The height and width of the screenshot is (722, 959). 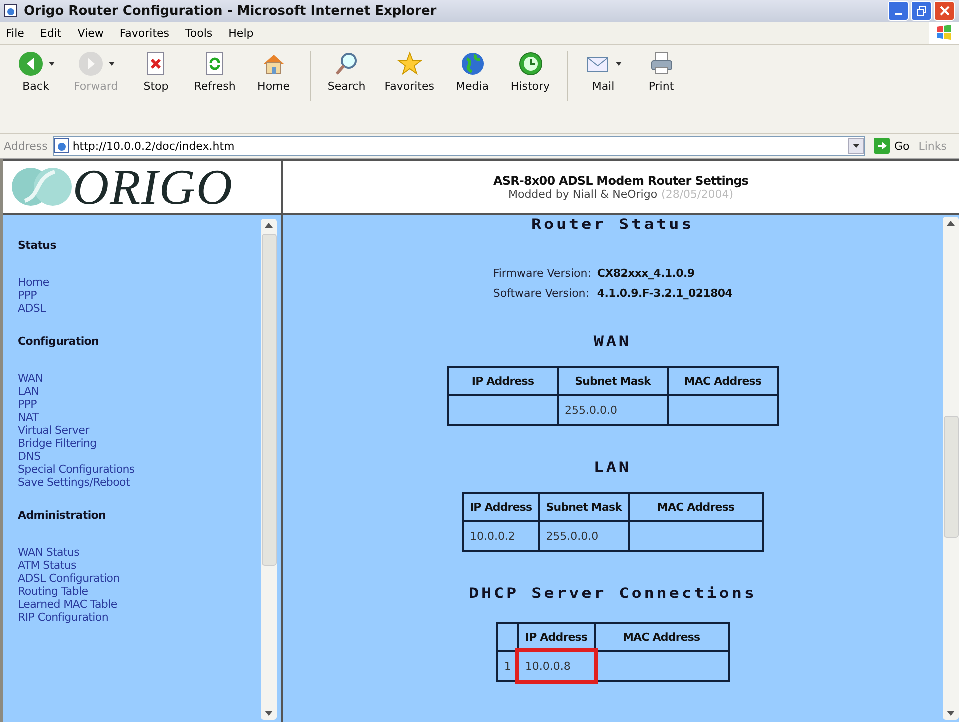 What do you see at coordinates (32, 308) in the screenshot?
I see `nav-link: ADSL` at bounding box center [32, 308].